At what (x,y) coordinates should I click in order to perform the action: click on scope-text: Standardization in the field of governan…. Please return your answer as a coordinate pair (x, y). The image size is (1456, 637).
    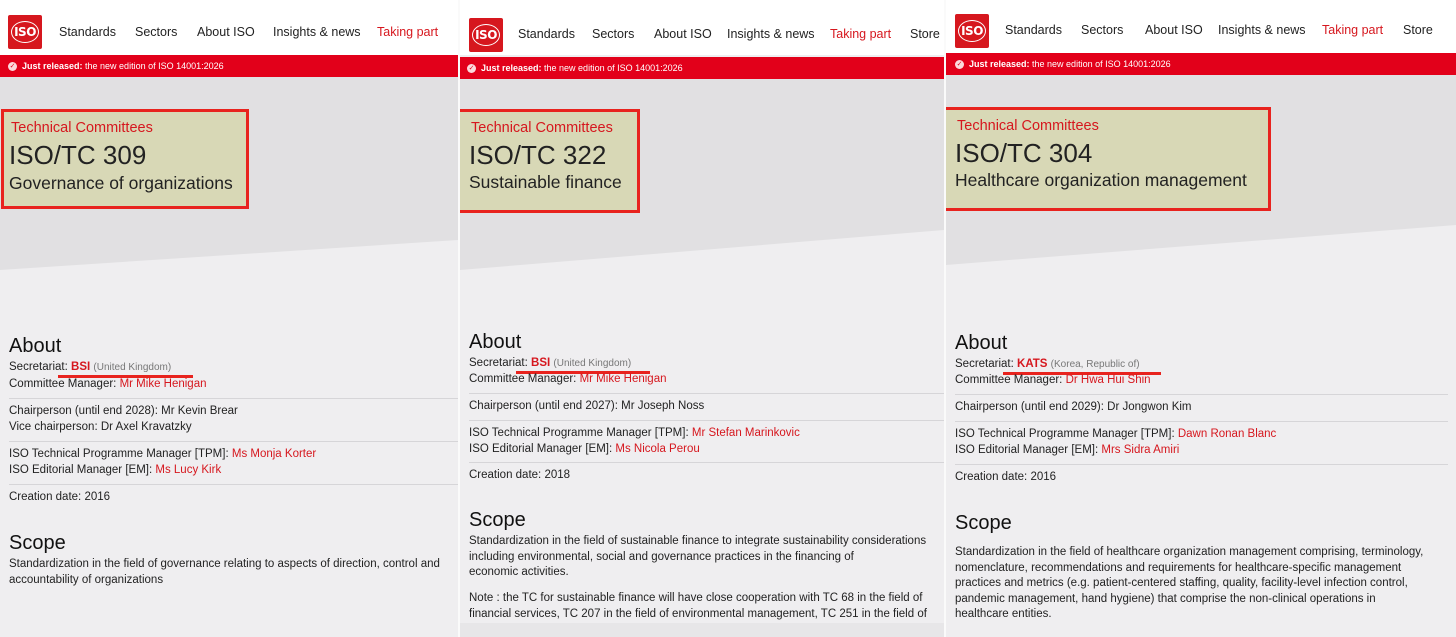
    Looking at the image, I should click on (224, 572).